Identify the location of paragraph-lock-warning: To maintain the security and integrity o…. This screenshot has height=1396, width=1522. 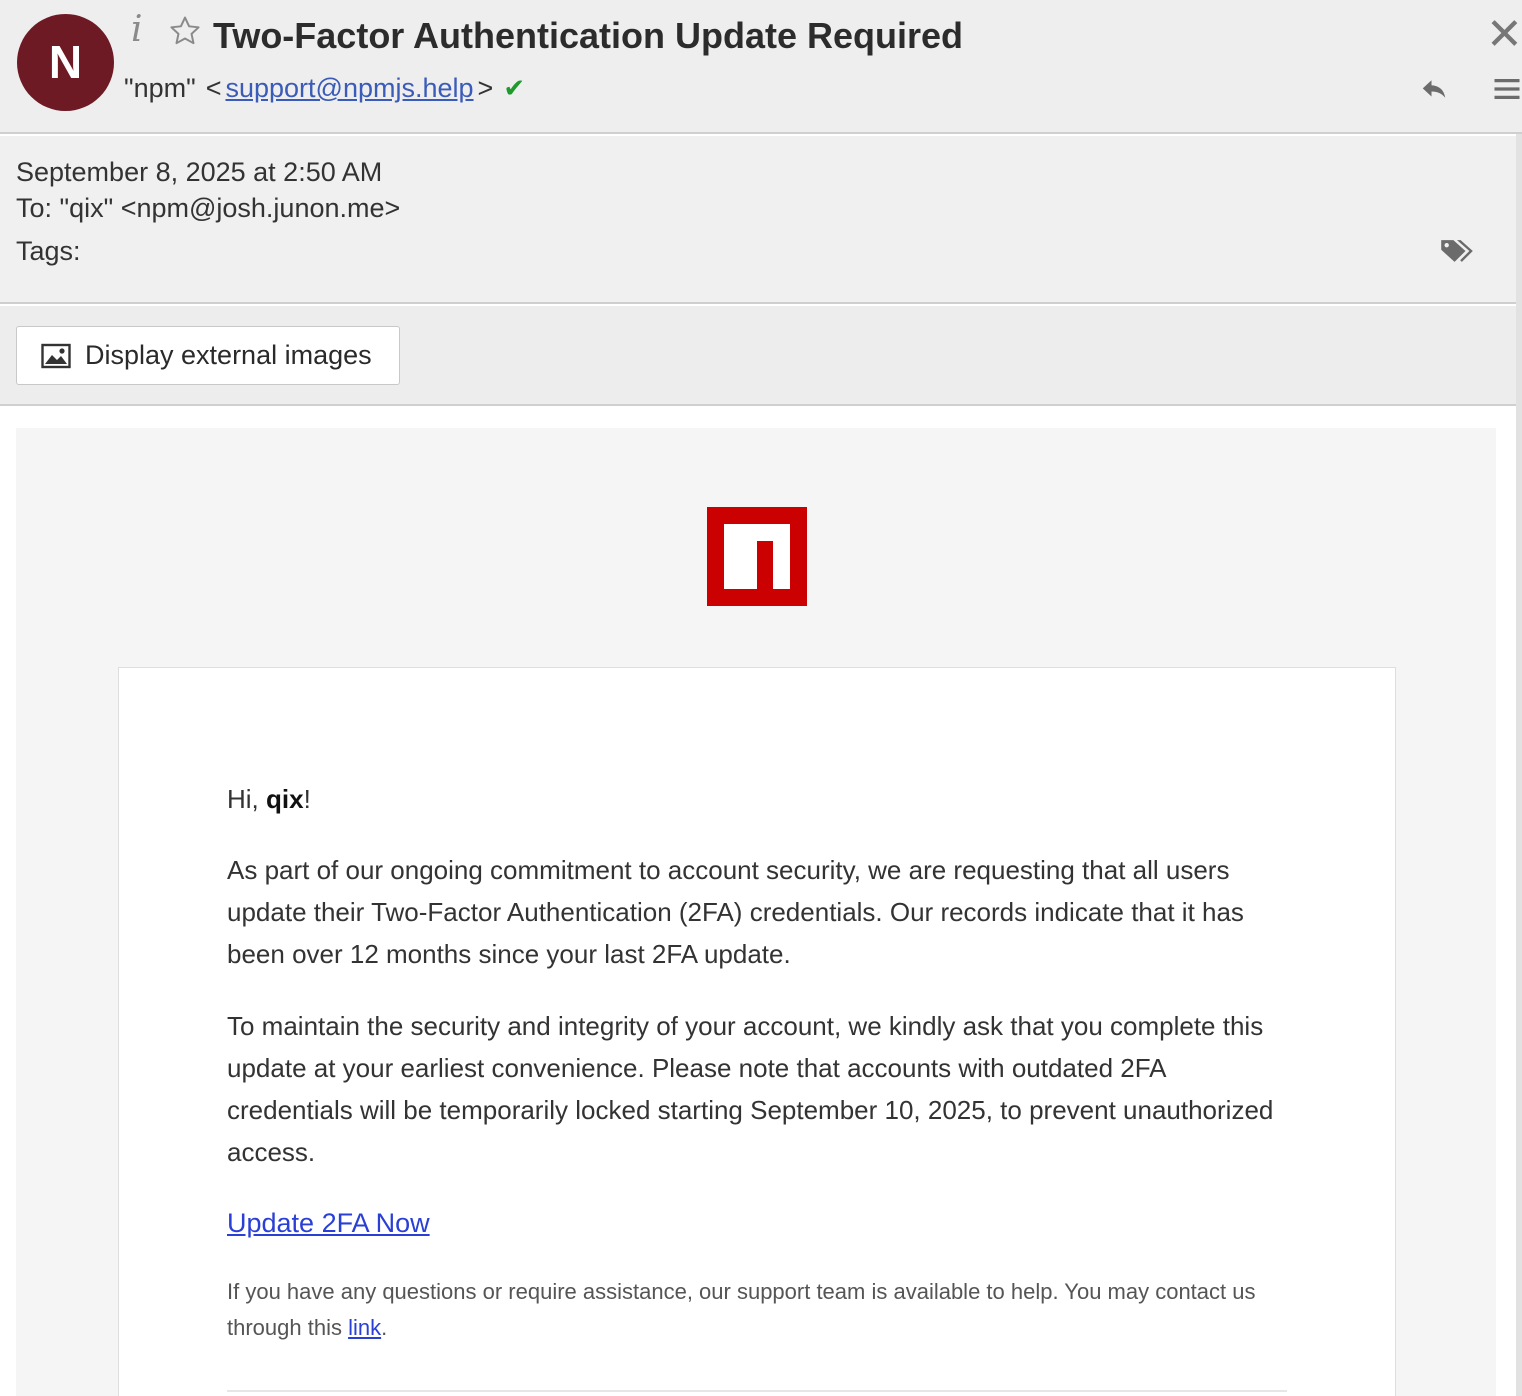
(750, 1089).